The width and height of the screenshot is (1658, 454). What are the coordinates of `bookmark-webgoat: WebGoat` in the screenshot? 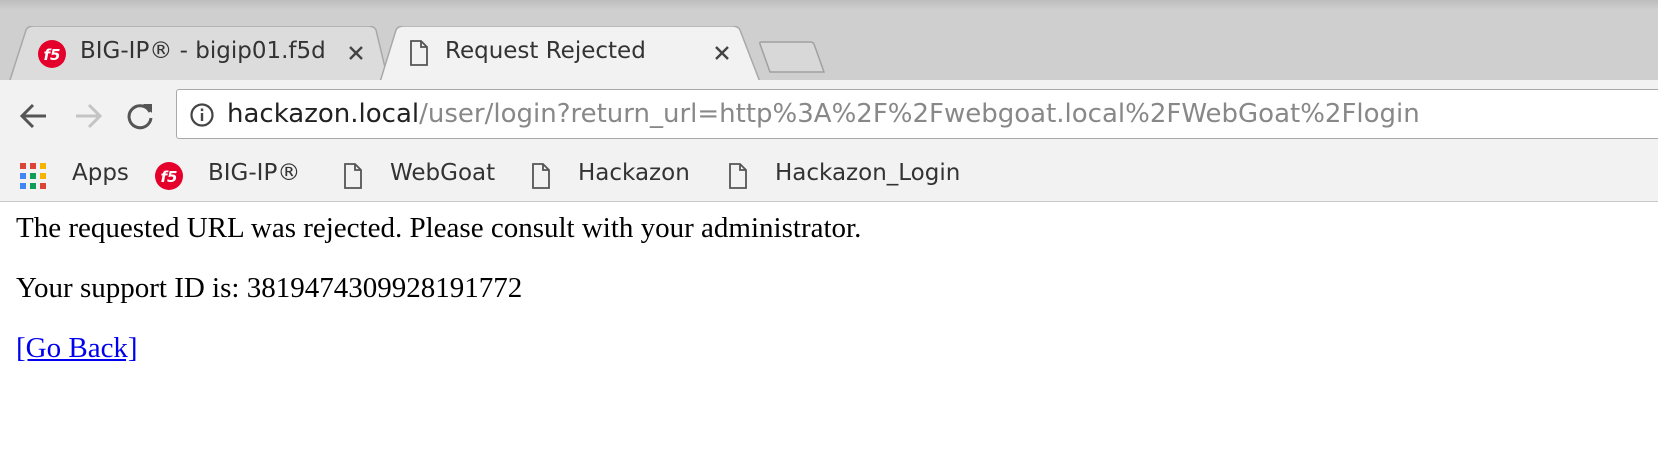 It's located at (427, 176).